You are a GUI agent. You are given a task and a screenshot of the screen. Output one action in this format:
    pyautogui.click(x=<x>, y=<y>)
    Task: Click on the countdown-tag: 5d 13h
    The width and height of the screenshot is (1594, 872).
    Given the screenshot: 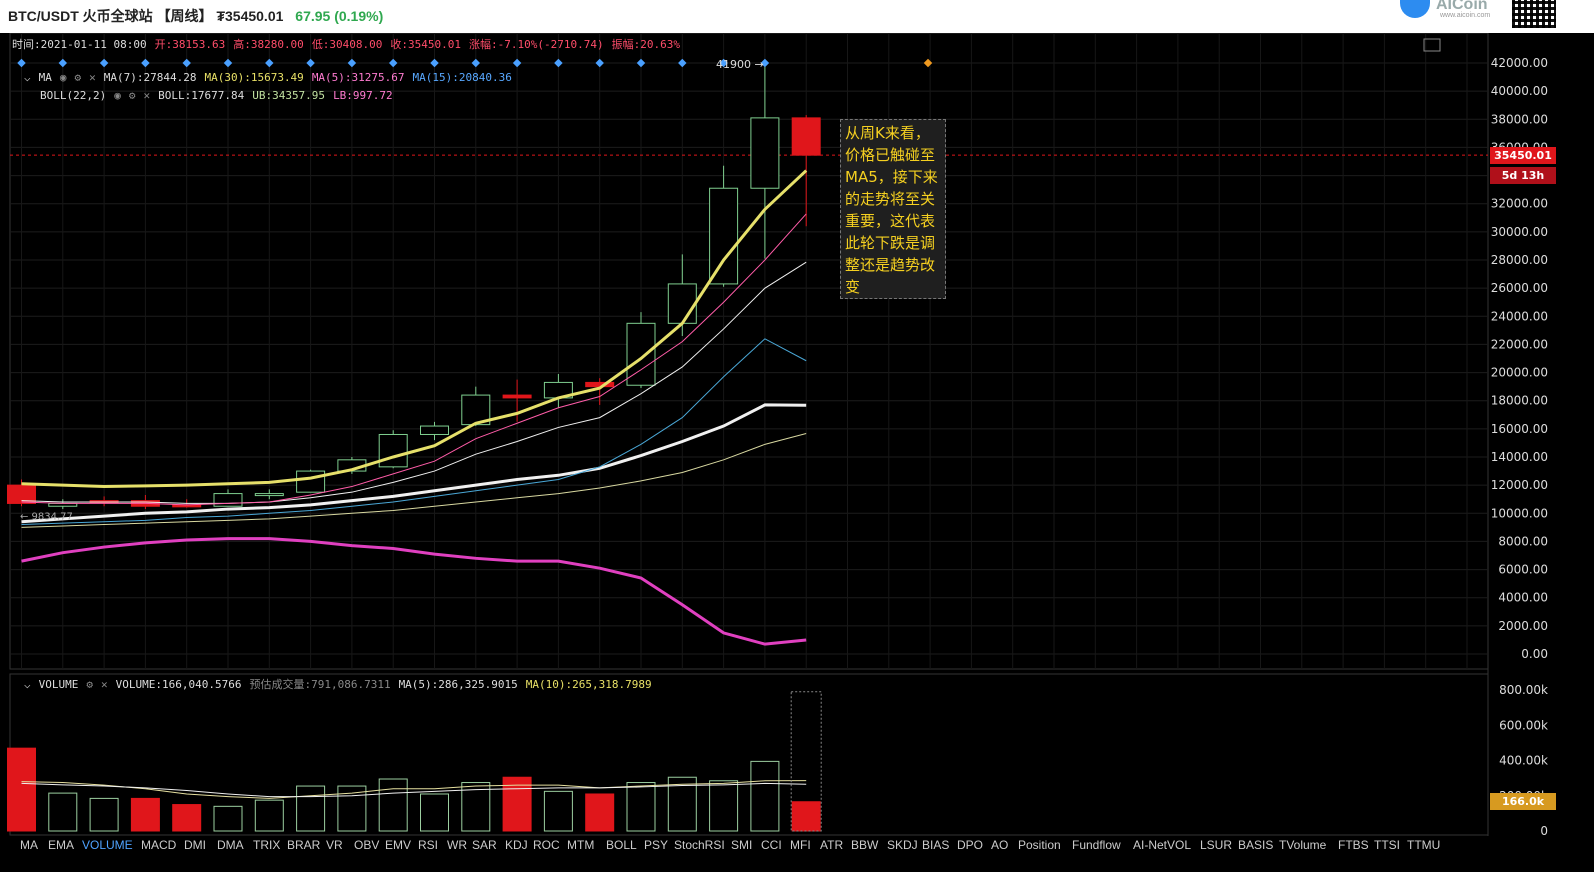 What is the action you would take?
    pyautogui.click(x=1523, y=175)
    